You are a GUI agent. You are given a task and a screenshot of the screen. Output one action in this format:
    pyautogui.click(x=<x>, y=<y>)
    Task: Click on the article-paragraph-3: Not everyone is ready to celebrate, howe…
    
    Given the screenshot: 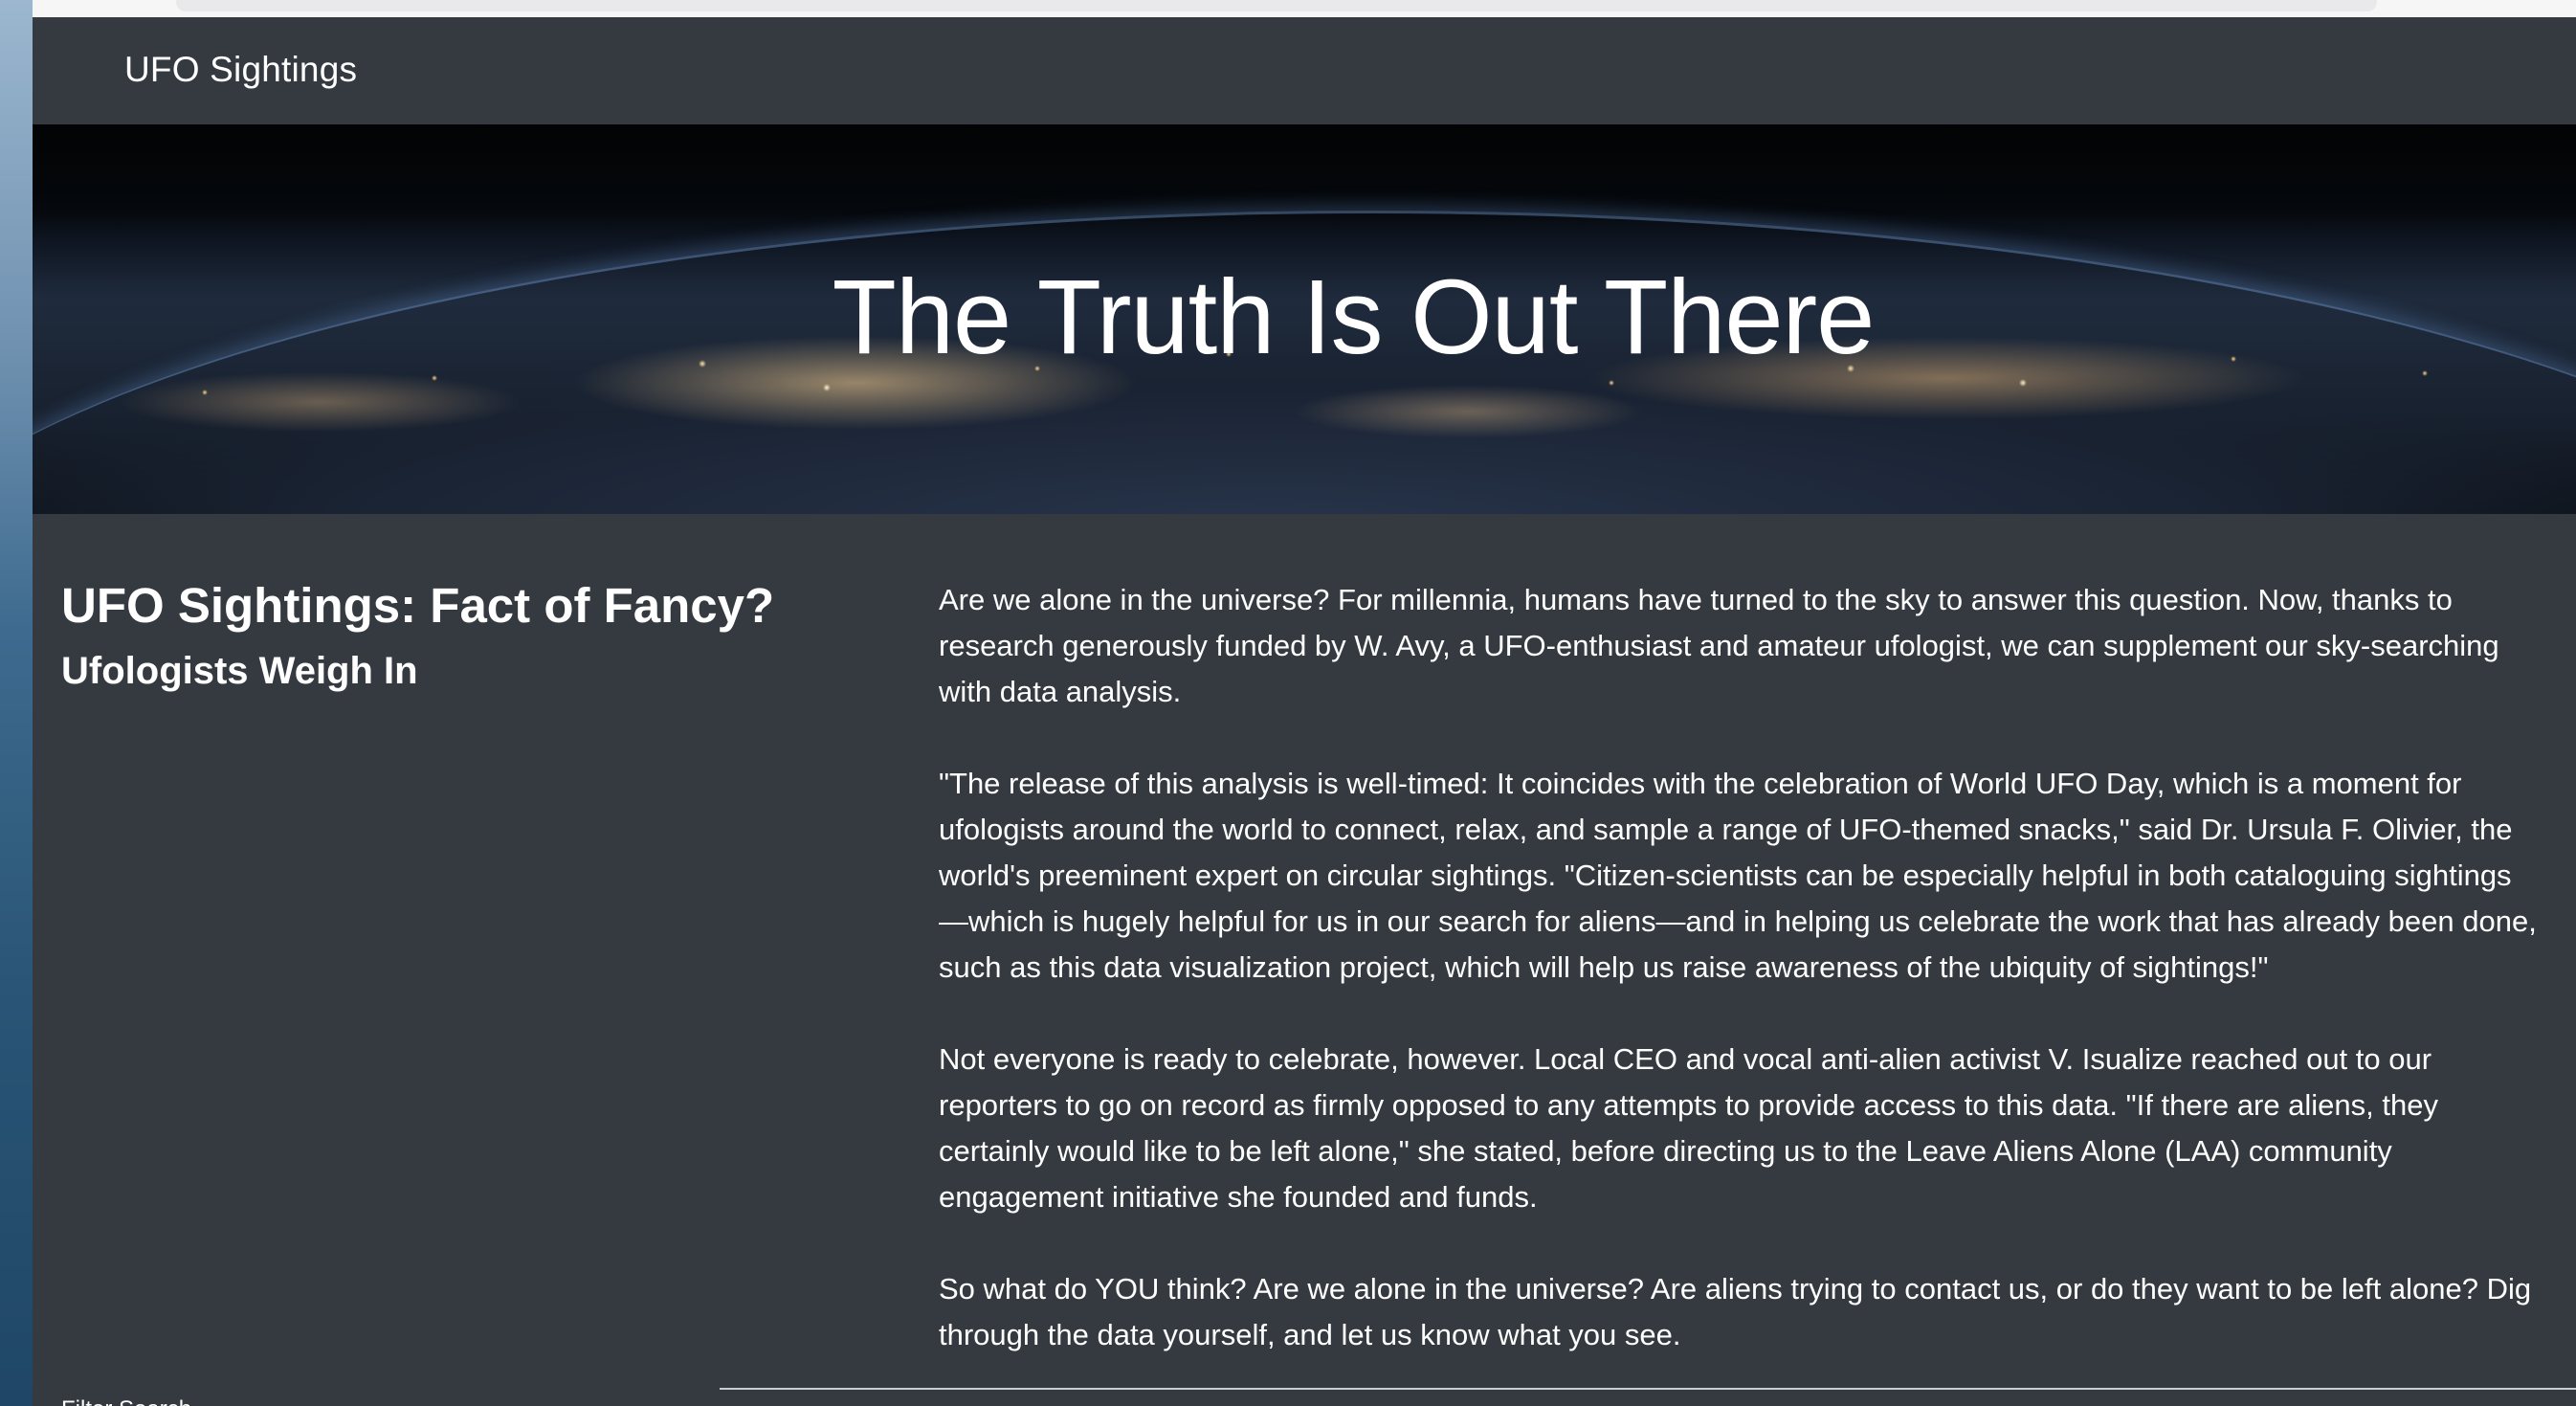 What is the action you would take?
    pyautogui.click(x=1757, y=1129)
    